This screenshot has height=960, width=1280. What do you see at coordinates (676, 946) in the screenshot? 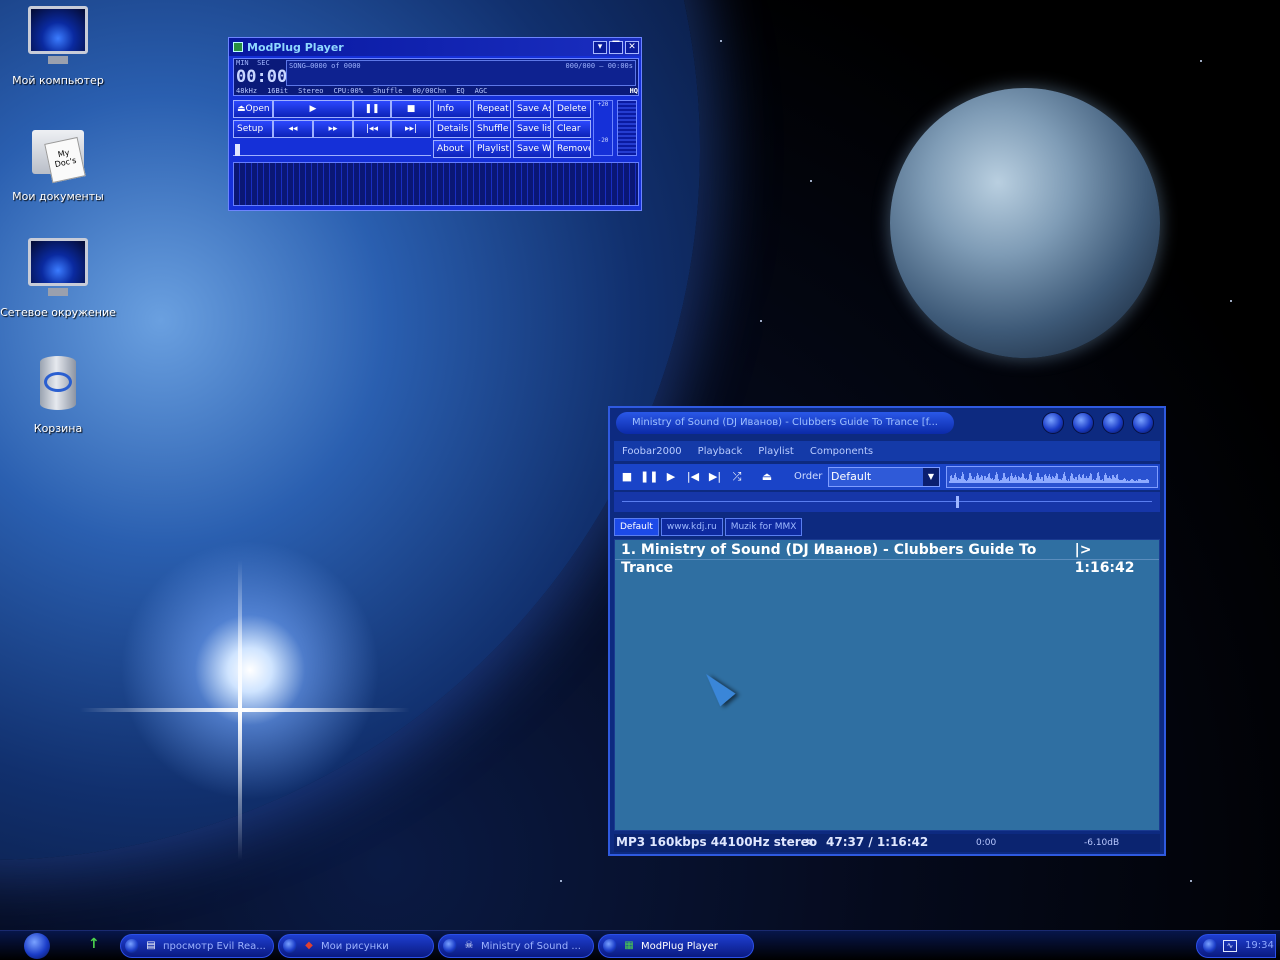
I see `task-button-modplug: ▦ ModPlug Player` at bounding box center [676, 946].